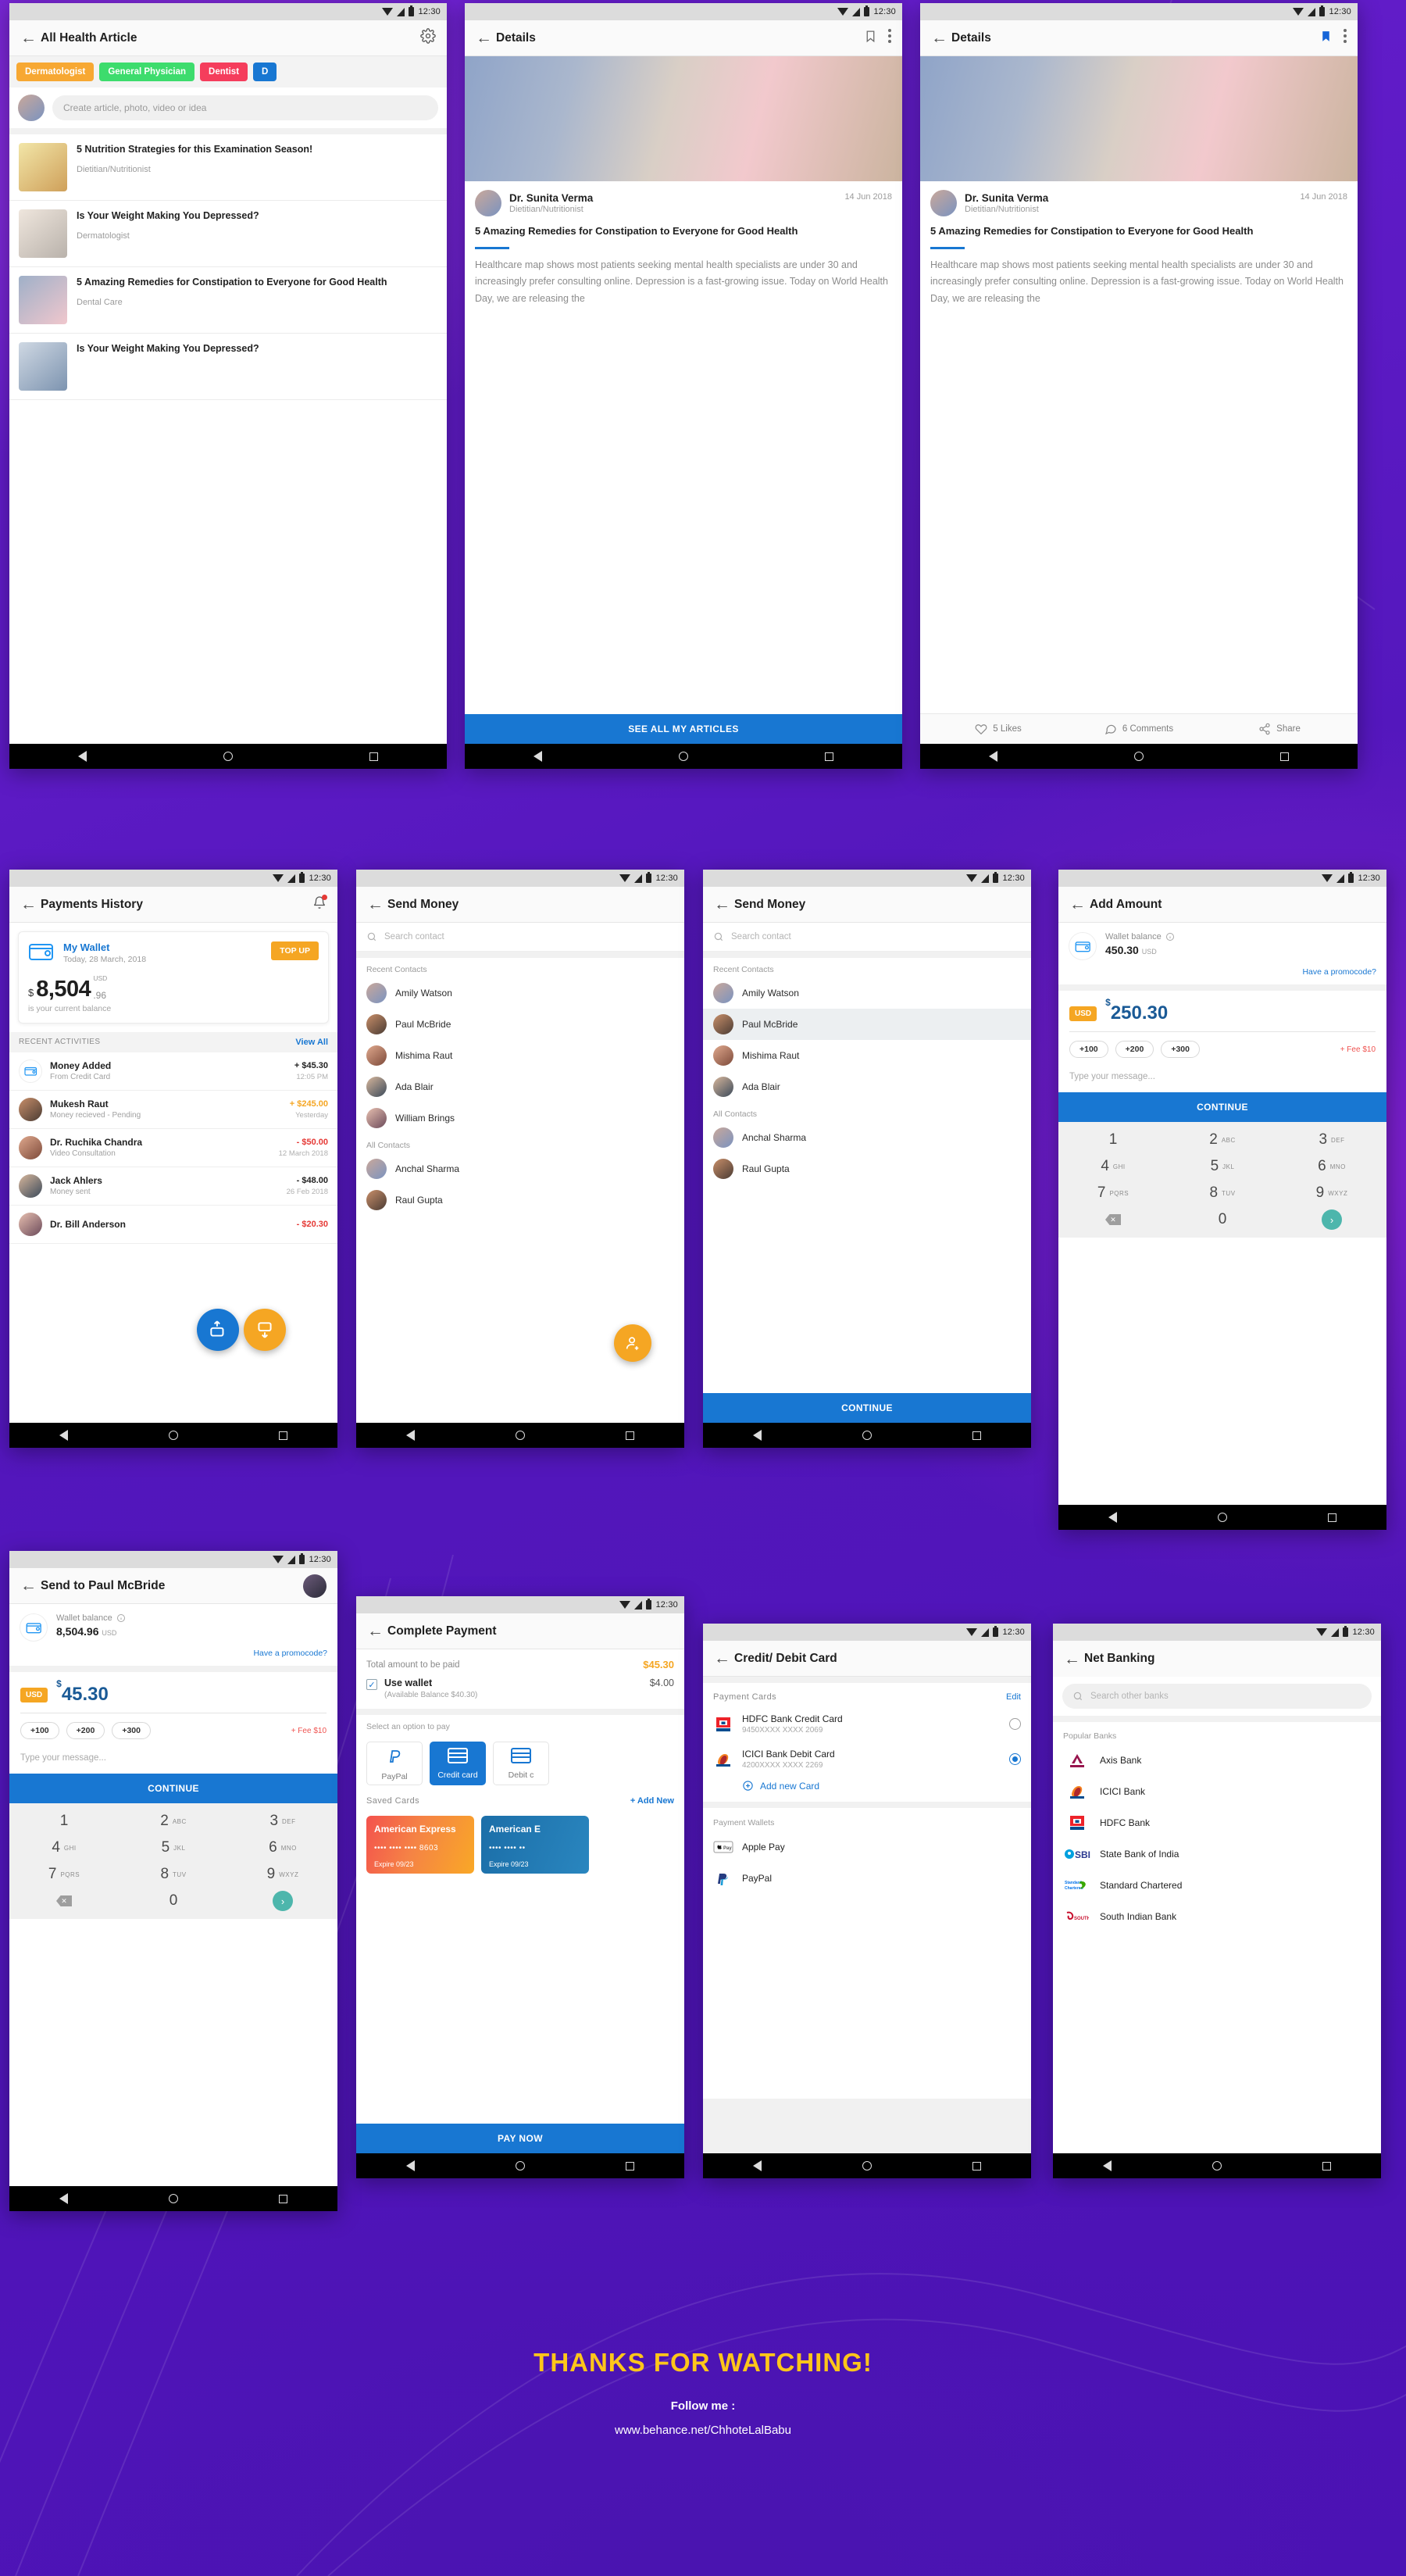 This screenshot has width=1406, height=2576. I want to click on keypad-key: 5 JKL, so click(1222, 1167).